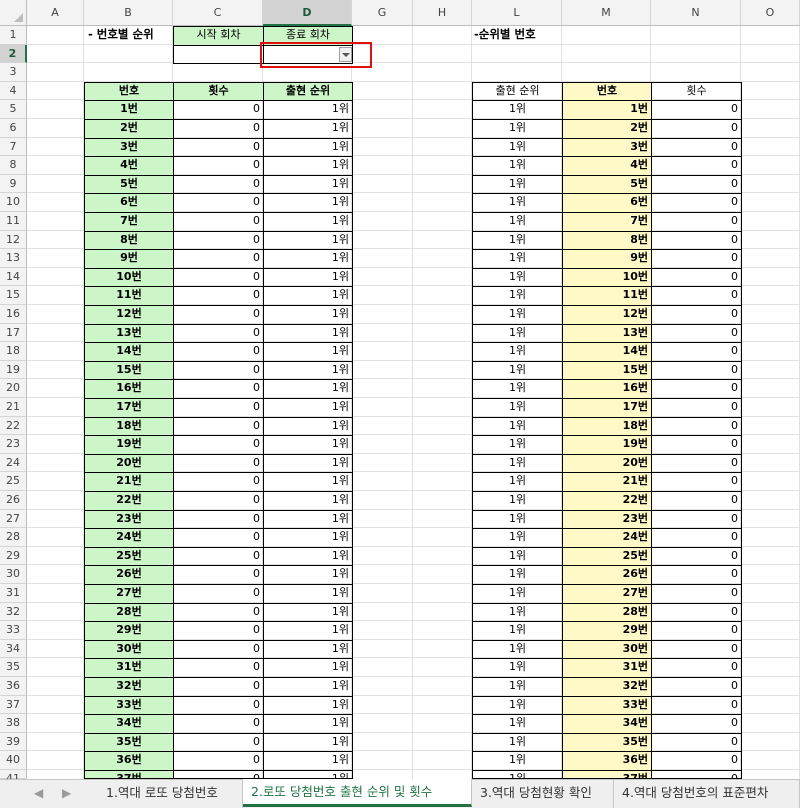 The height and width of the screenshot is (808, 800). I want to click on number-cell: 18번, so click(129, 426).